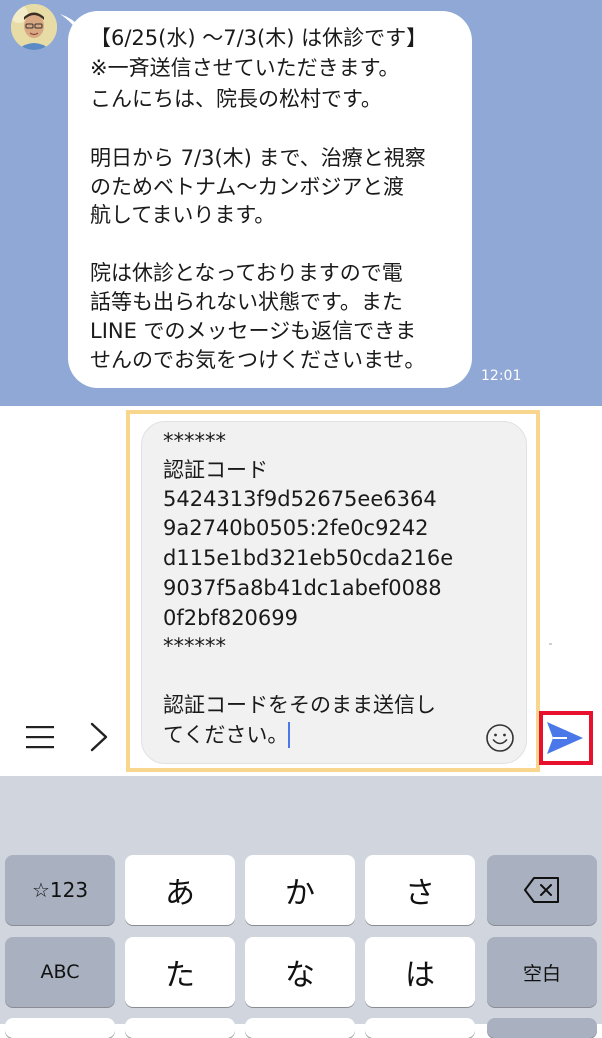 The height and width of the screenshot is (1038, 602). Describe the element at coordinates (247, 187) in the screenshot. I see `message-line: のためベトナム～カンボジアと渡` at that location.